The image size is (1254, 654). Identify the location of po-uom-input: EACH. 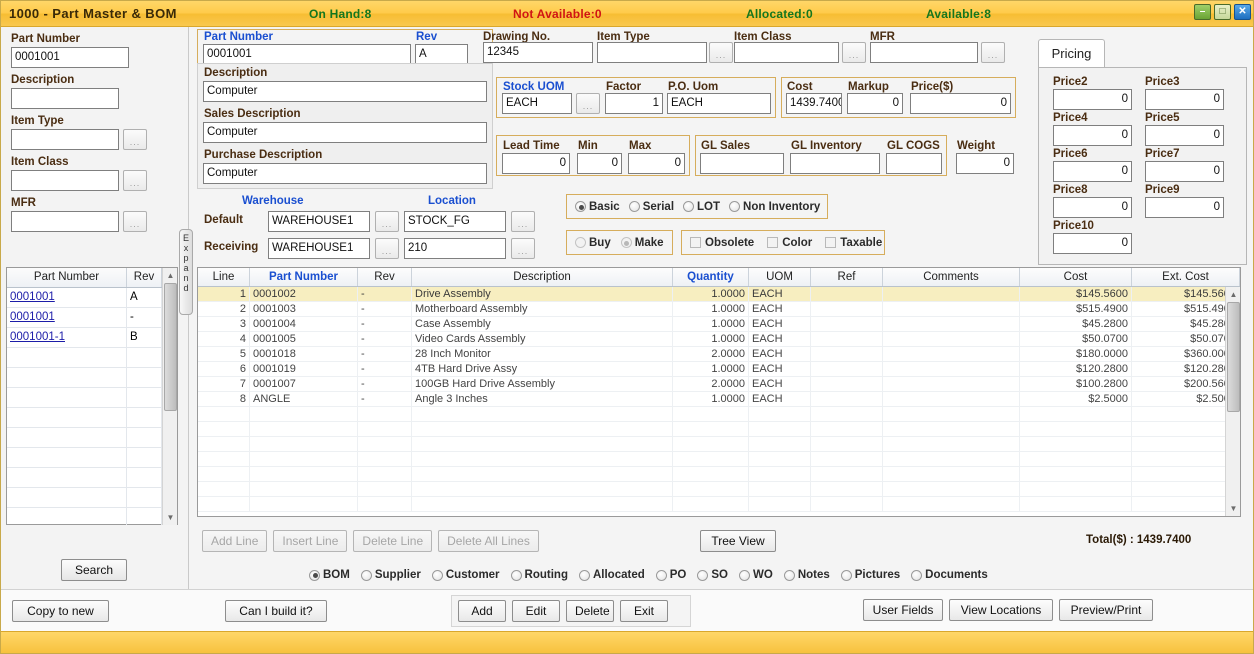
(719, 103).